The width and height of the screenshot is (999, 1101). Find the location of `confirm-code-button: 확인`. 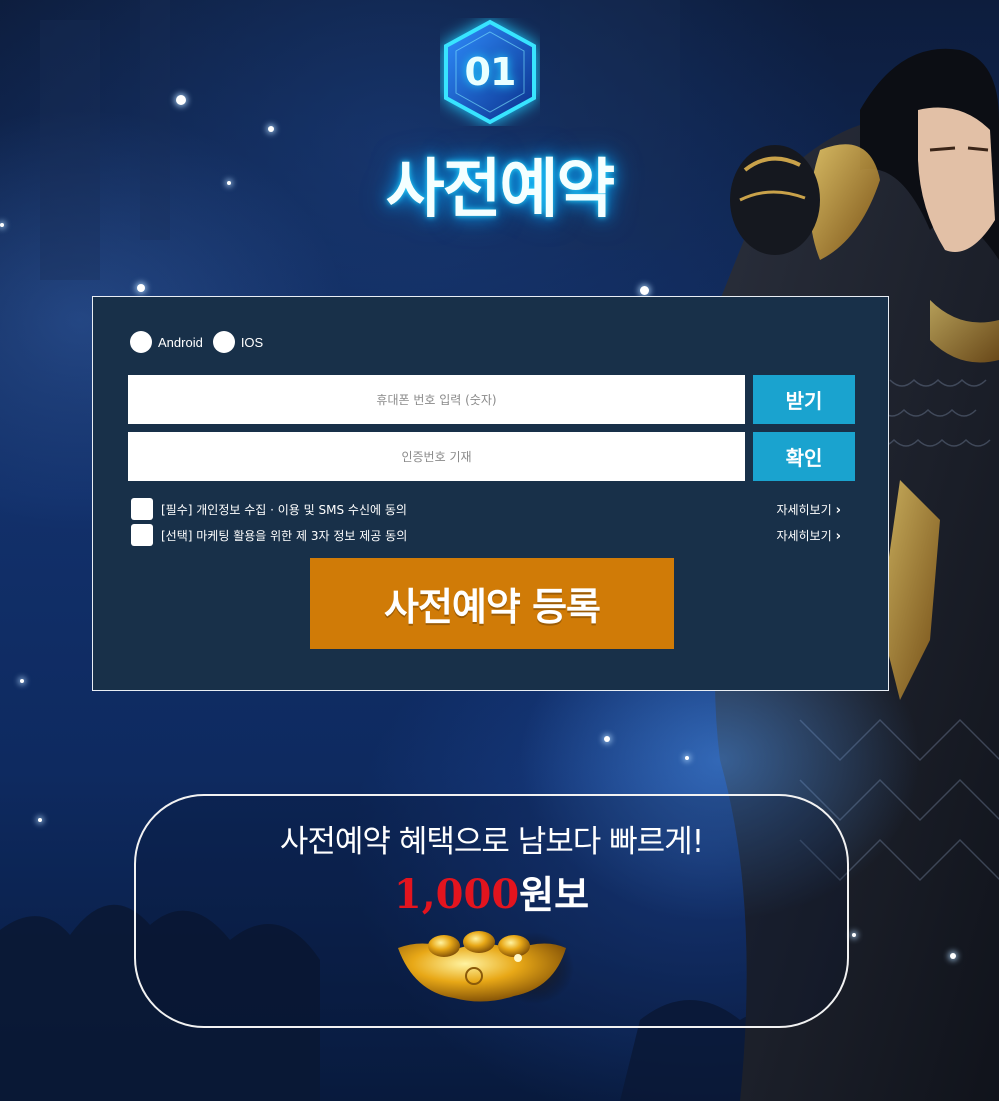

confirm-code-button: 확인 is located at coordinates (804, 456).